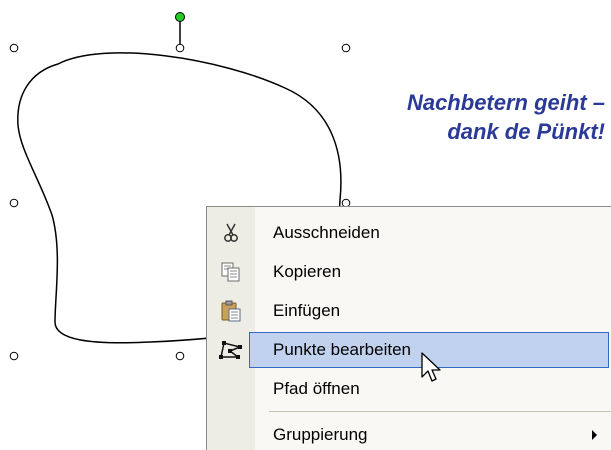 The image size is (611, 450). What do you see at coordinates (316, 388) in the screenshot?
I see `menu-item-open-path-label: Pfad öffnen` at bounding box center [316, 388].